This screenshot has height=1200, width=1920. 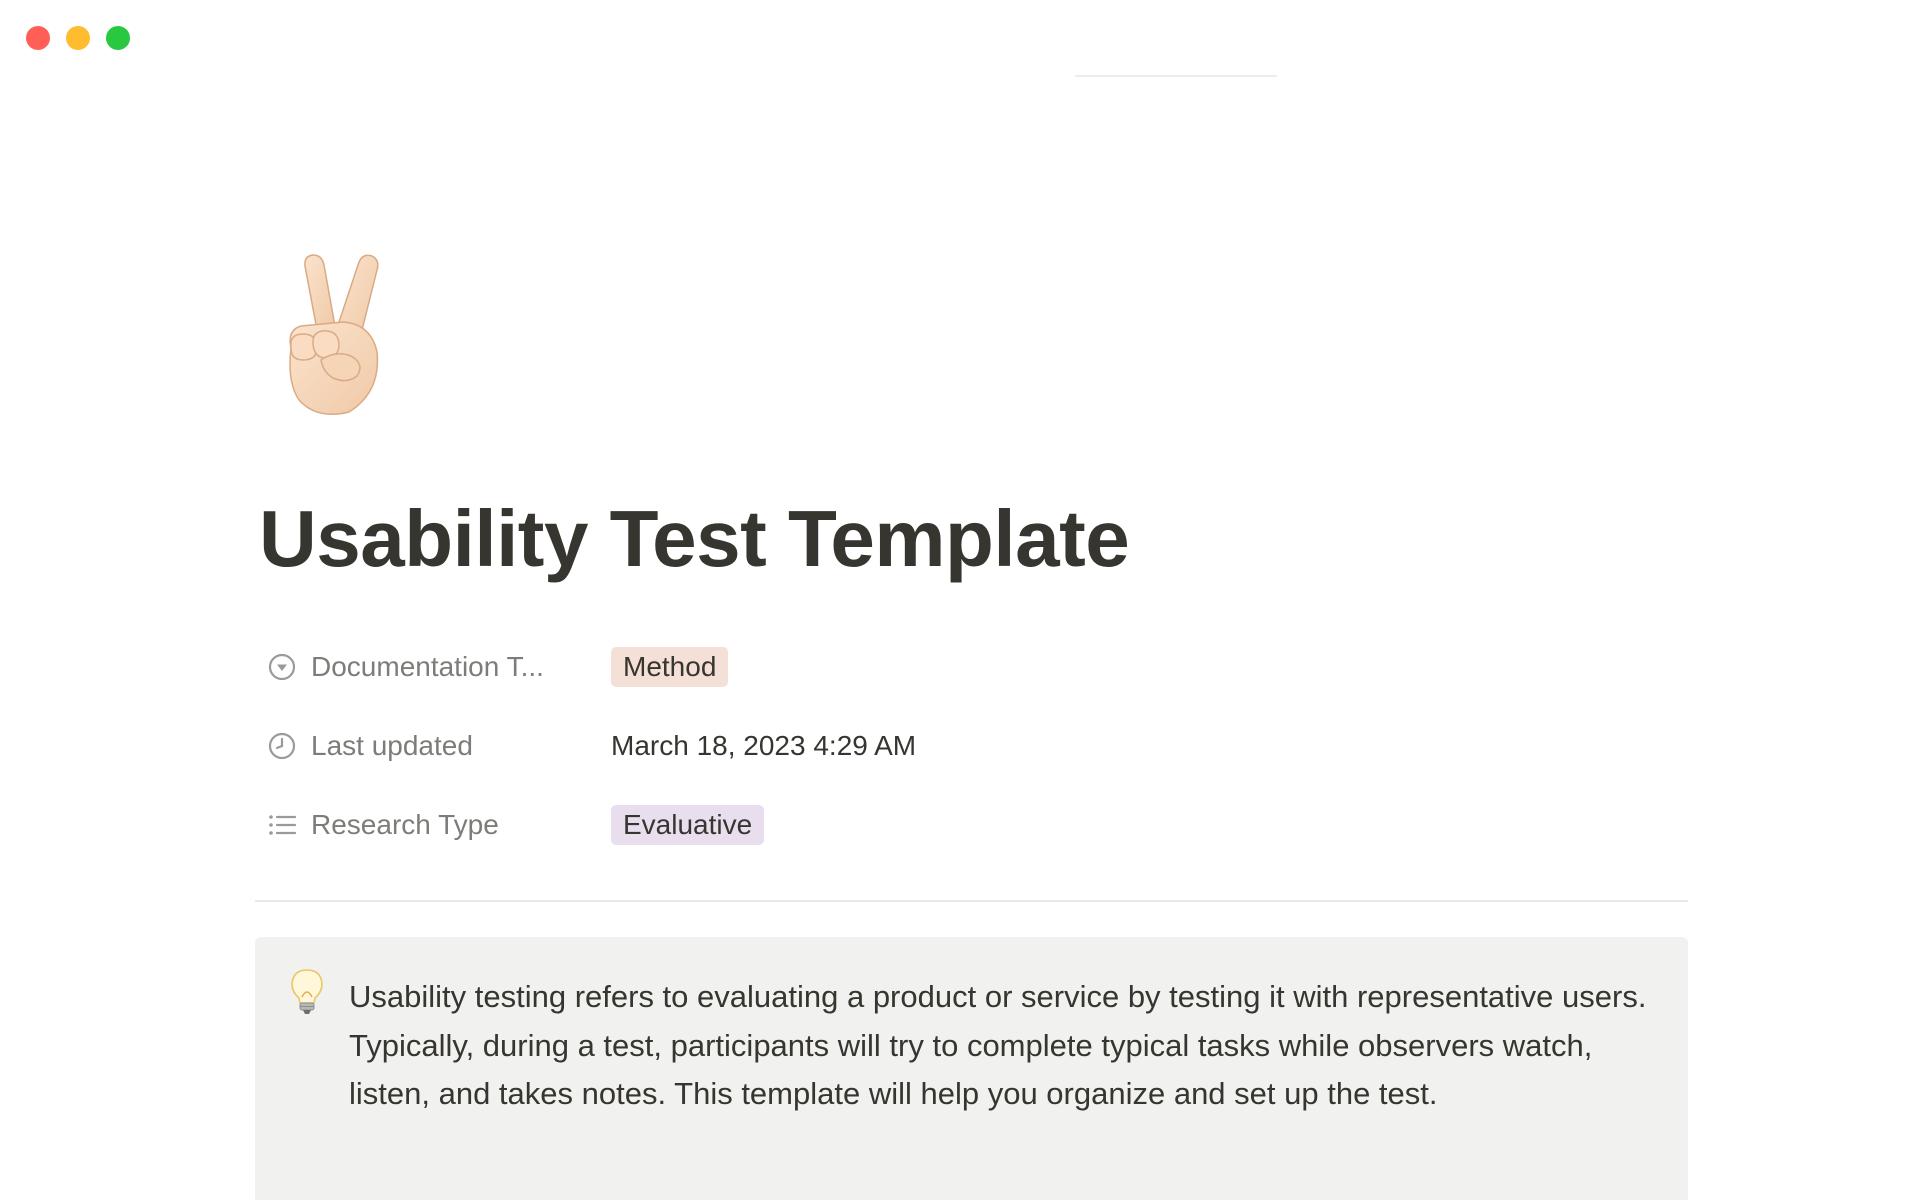 What do you see at coordinates (764, 745) in the screenshot?
I see `last-updated-value: March 18, 2023 4:29 AM` at bounding box center [764, 745].